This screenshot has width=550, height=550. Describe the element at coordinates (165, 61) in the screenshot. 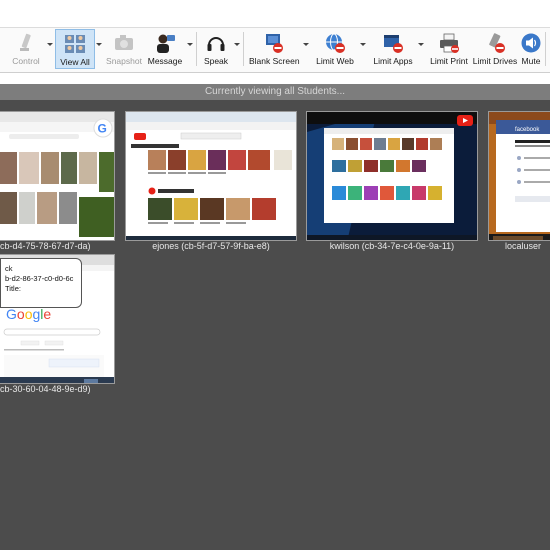

I see `message-label: Message` at that location.